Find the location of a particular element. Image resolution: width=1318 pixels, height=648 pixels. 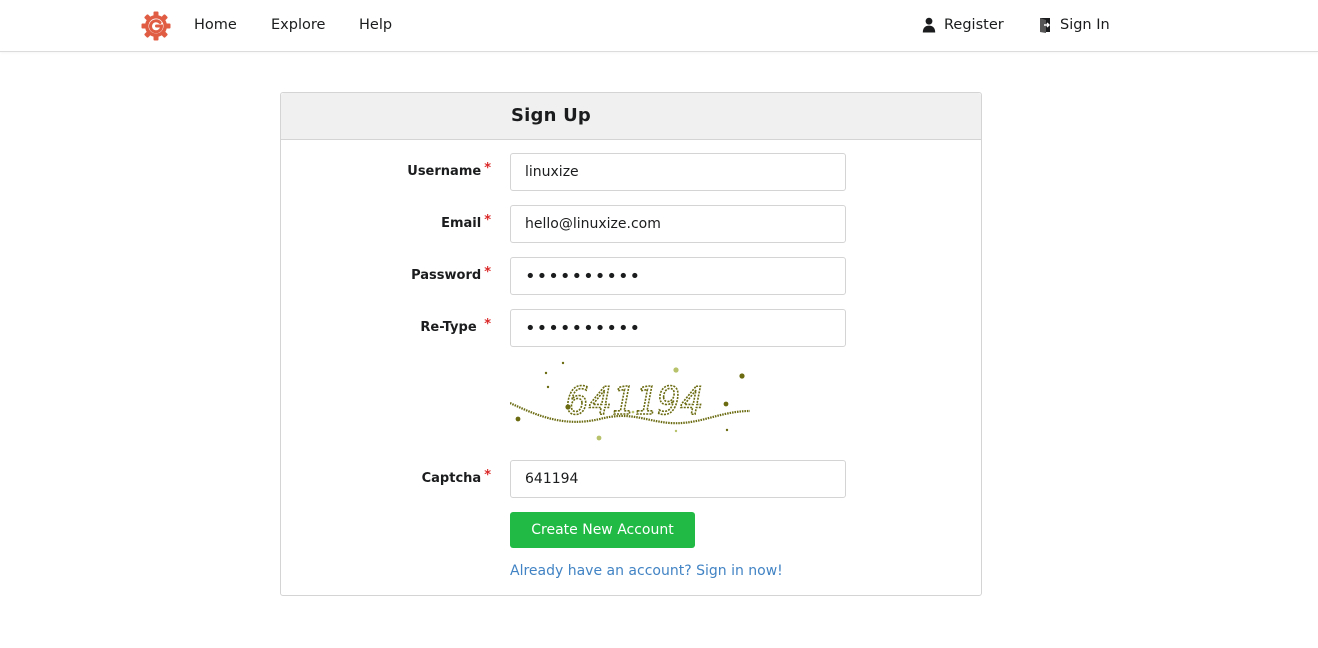

email-label-text: Email is located at coordinates (461, 223).